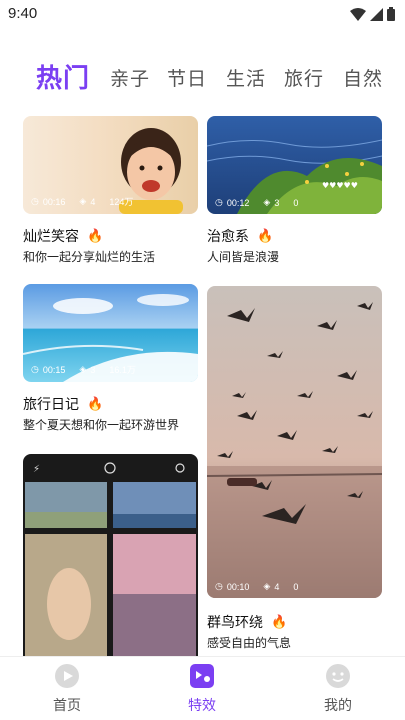 This screenshot has width=405, height=720. Describe the element at coordinates (246, 77) in the screenshot. I see `tab-life: 生活` at that location.